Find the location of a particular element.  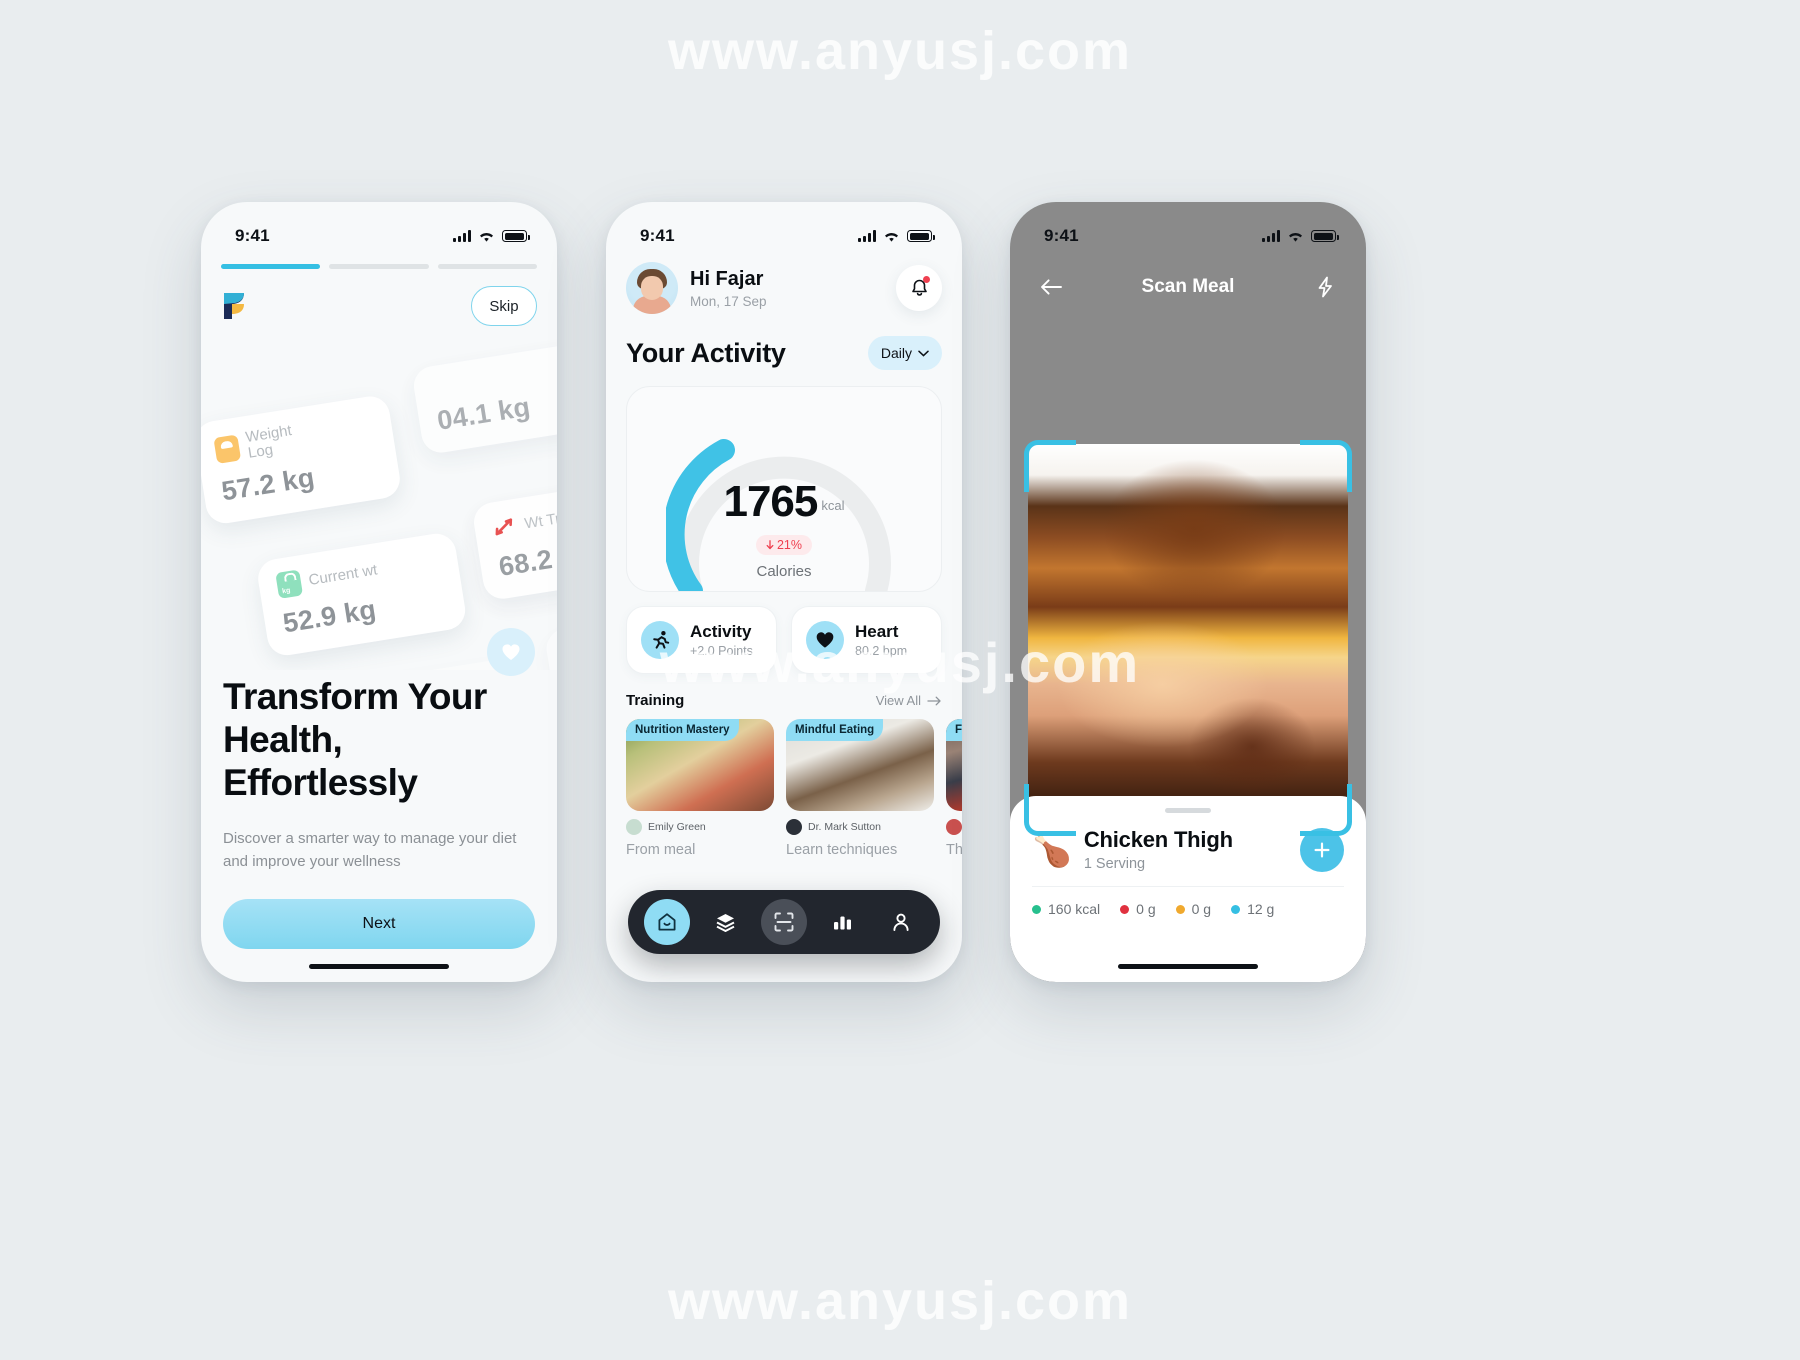

calorie-ring-center: 1765 kcal 21% Calories is located at coordinates (784, 528).